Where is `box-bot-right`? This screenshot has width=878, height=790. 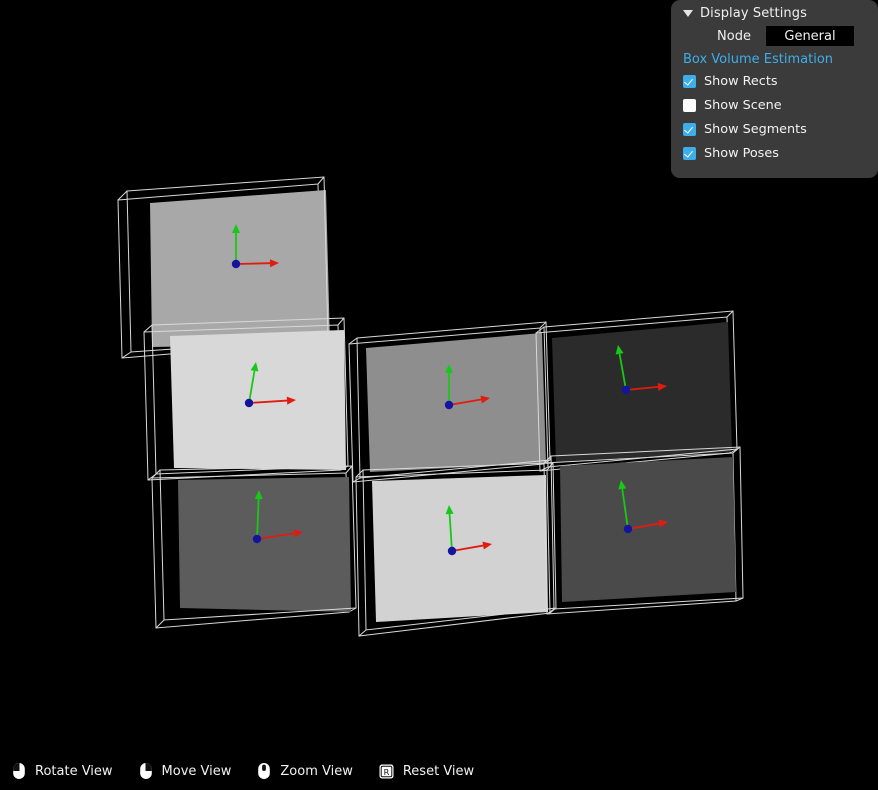
box-bot-right is located at coordinates (643, 530).